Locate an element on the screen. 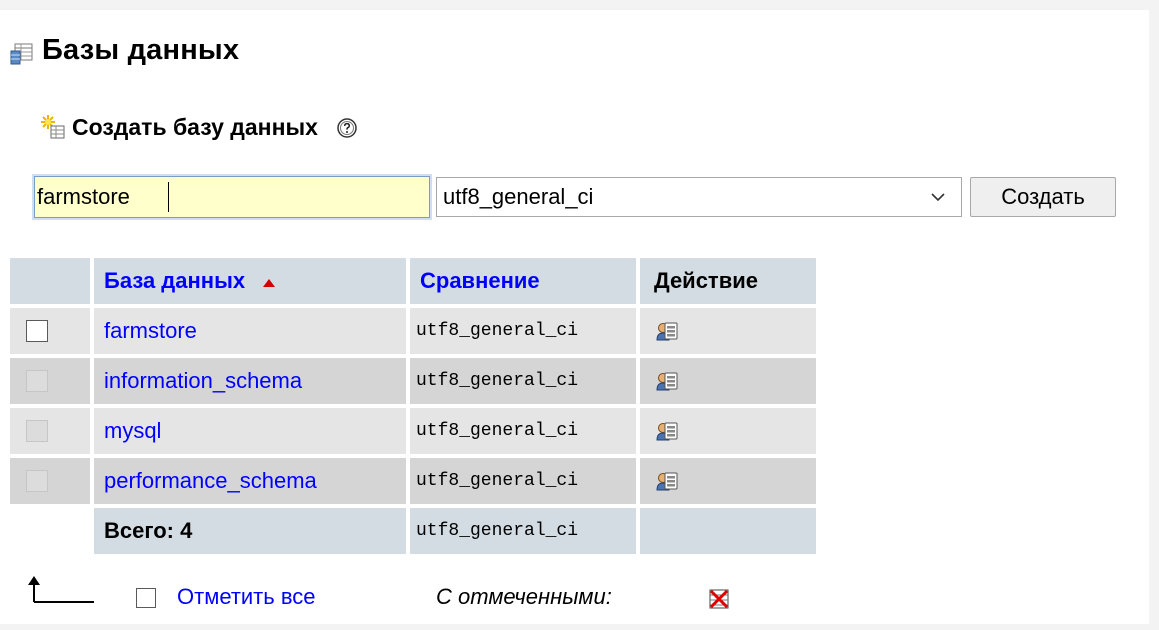 This screenshot has width=1159, height=630. create-database-label: Создать базу данных is located at coordinates (195, 126).